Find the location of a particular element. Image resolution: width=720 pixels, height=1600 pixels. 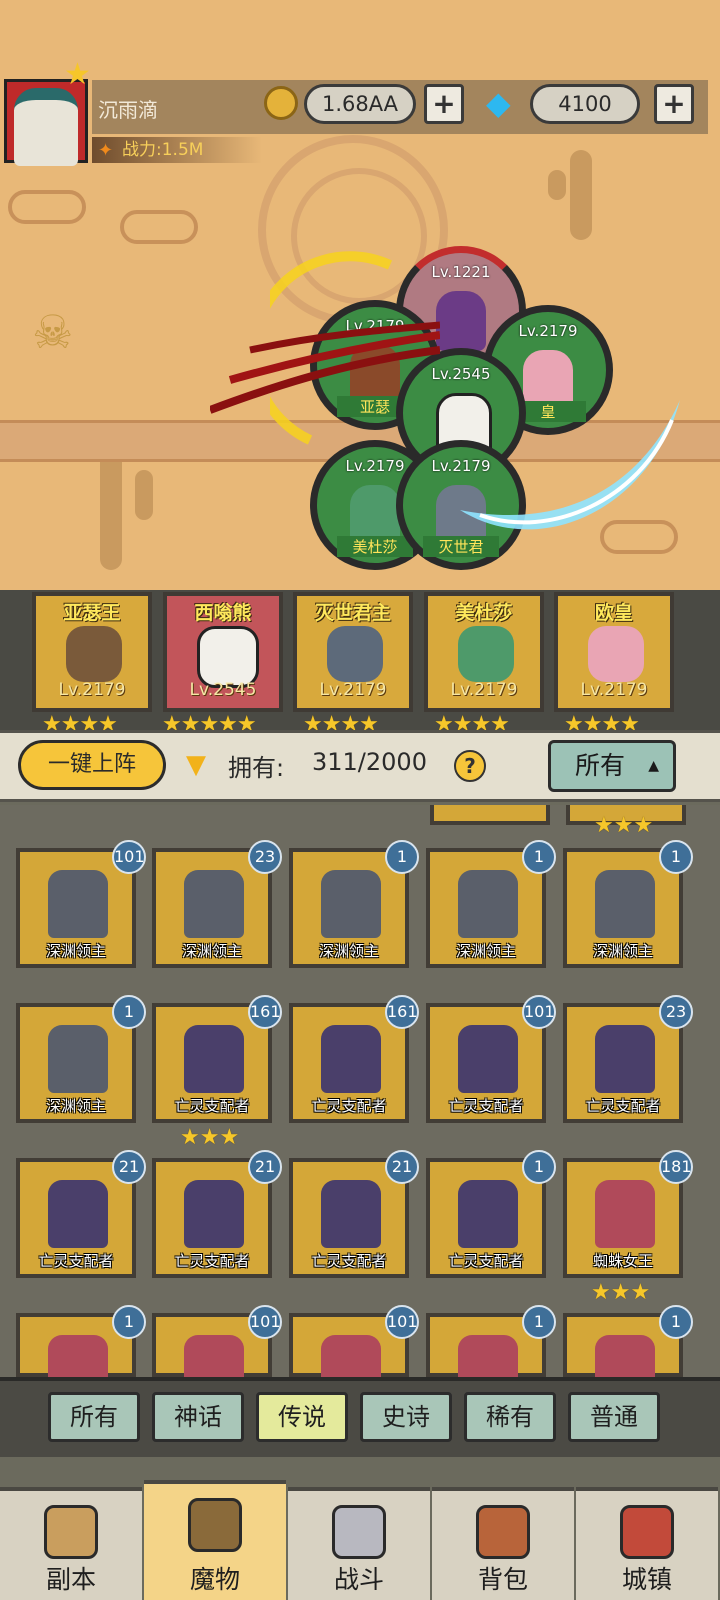

tab-common: 普通 is located at coordinates (614, 1417).